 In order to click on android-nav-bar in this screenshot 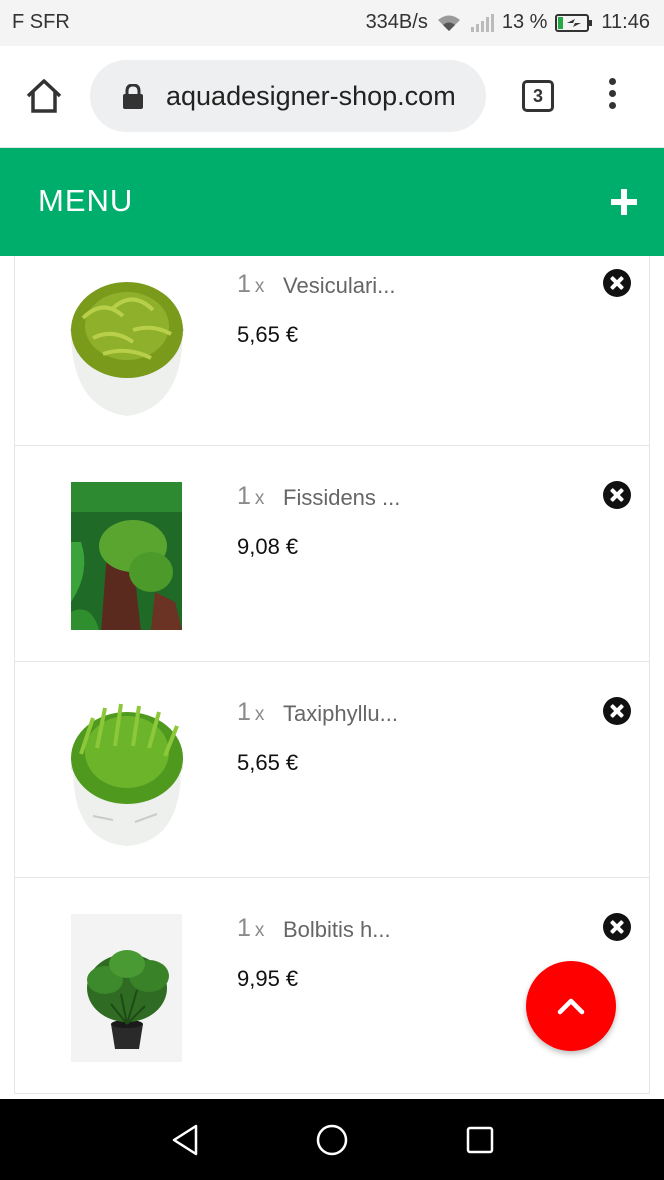, I will do `click(332, 1139)`.